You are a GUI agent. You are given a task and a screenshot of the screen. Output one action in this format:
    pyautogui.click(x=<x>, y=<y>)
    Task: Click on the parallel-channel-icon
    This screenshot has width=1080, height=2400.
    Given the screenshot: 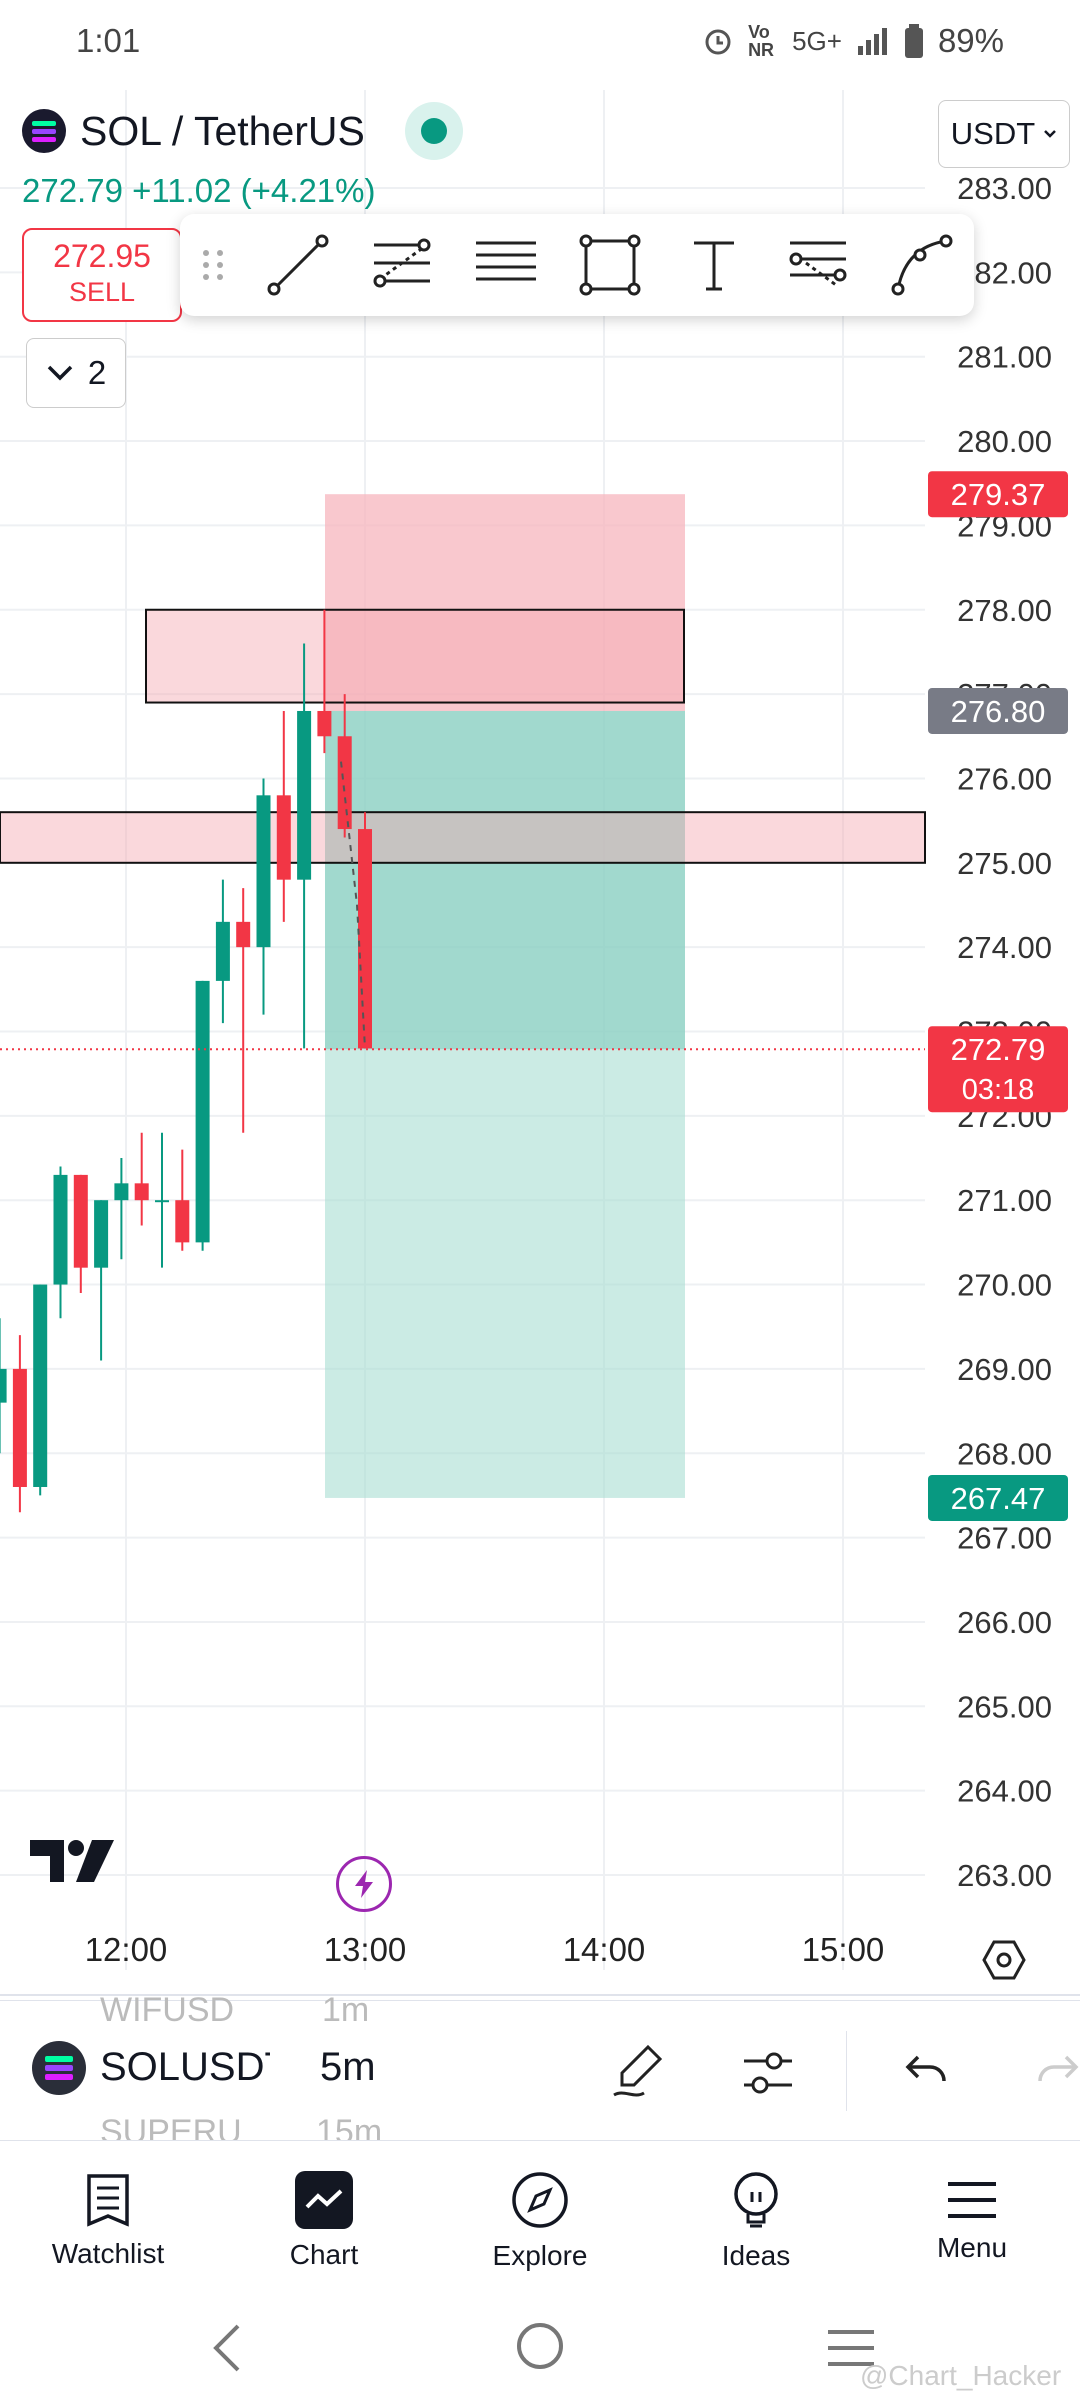 What is the action you would take?
    pyautogui.click(x=506, y=265)
    